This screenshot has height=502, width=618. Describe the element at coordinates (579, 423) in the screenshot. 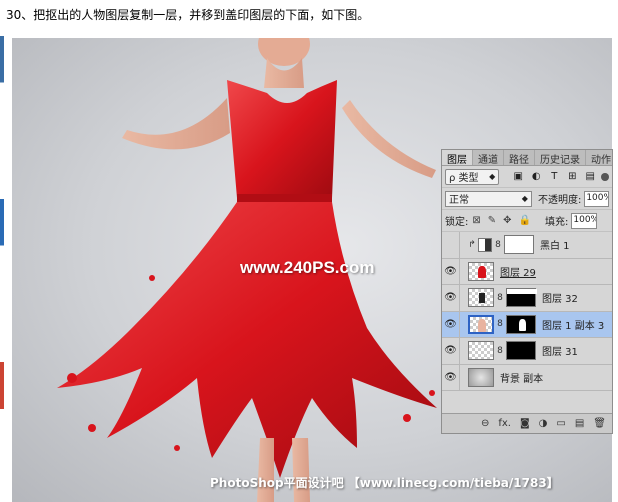

I see `new-layer-icon: ▤` at that location.